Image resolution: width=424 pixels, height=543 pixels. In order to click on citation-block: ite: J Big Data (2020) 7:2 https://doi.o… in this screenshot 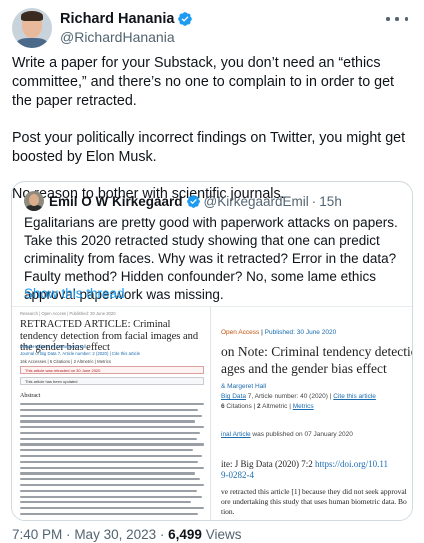, I will do `click(304, 470)`.